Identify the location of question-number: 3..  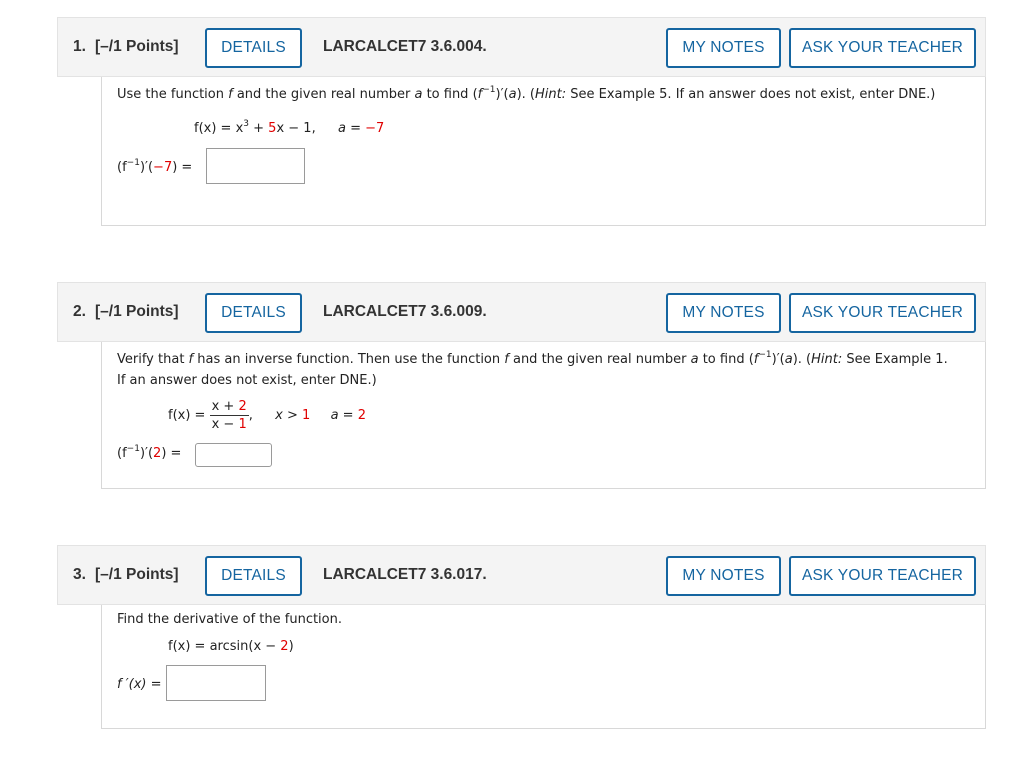
(79, 574).